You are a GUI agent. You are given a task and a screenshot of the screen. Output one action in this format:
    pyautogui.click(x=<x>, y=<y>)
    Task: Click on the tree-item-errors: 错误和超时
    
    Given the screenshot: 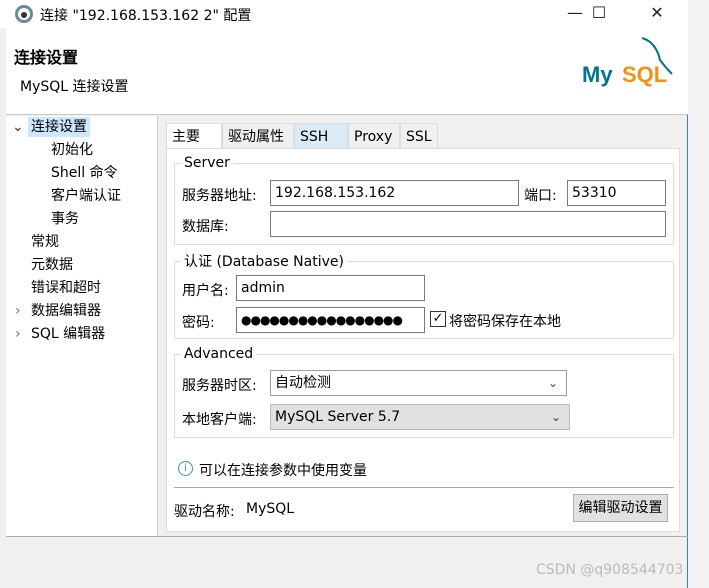 What is the action you would take?
    pyautogui.click(x=66, y=288)
    